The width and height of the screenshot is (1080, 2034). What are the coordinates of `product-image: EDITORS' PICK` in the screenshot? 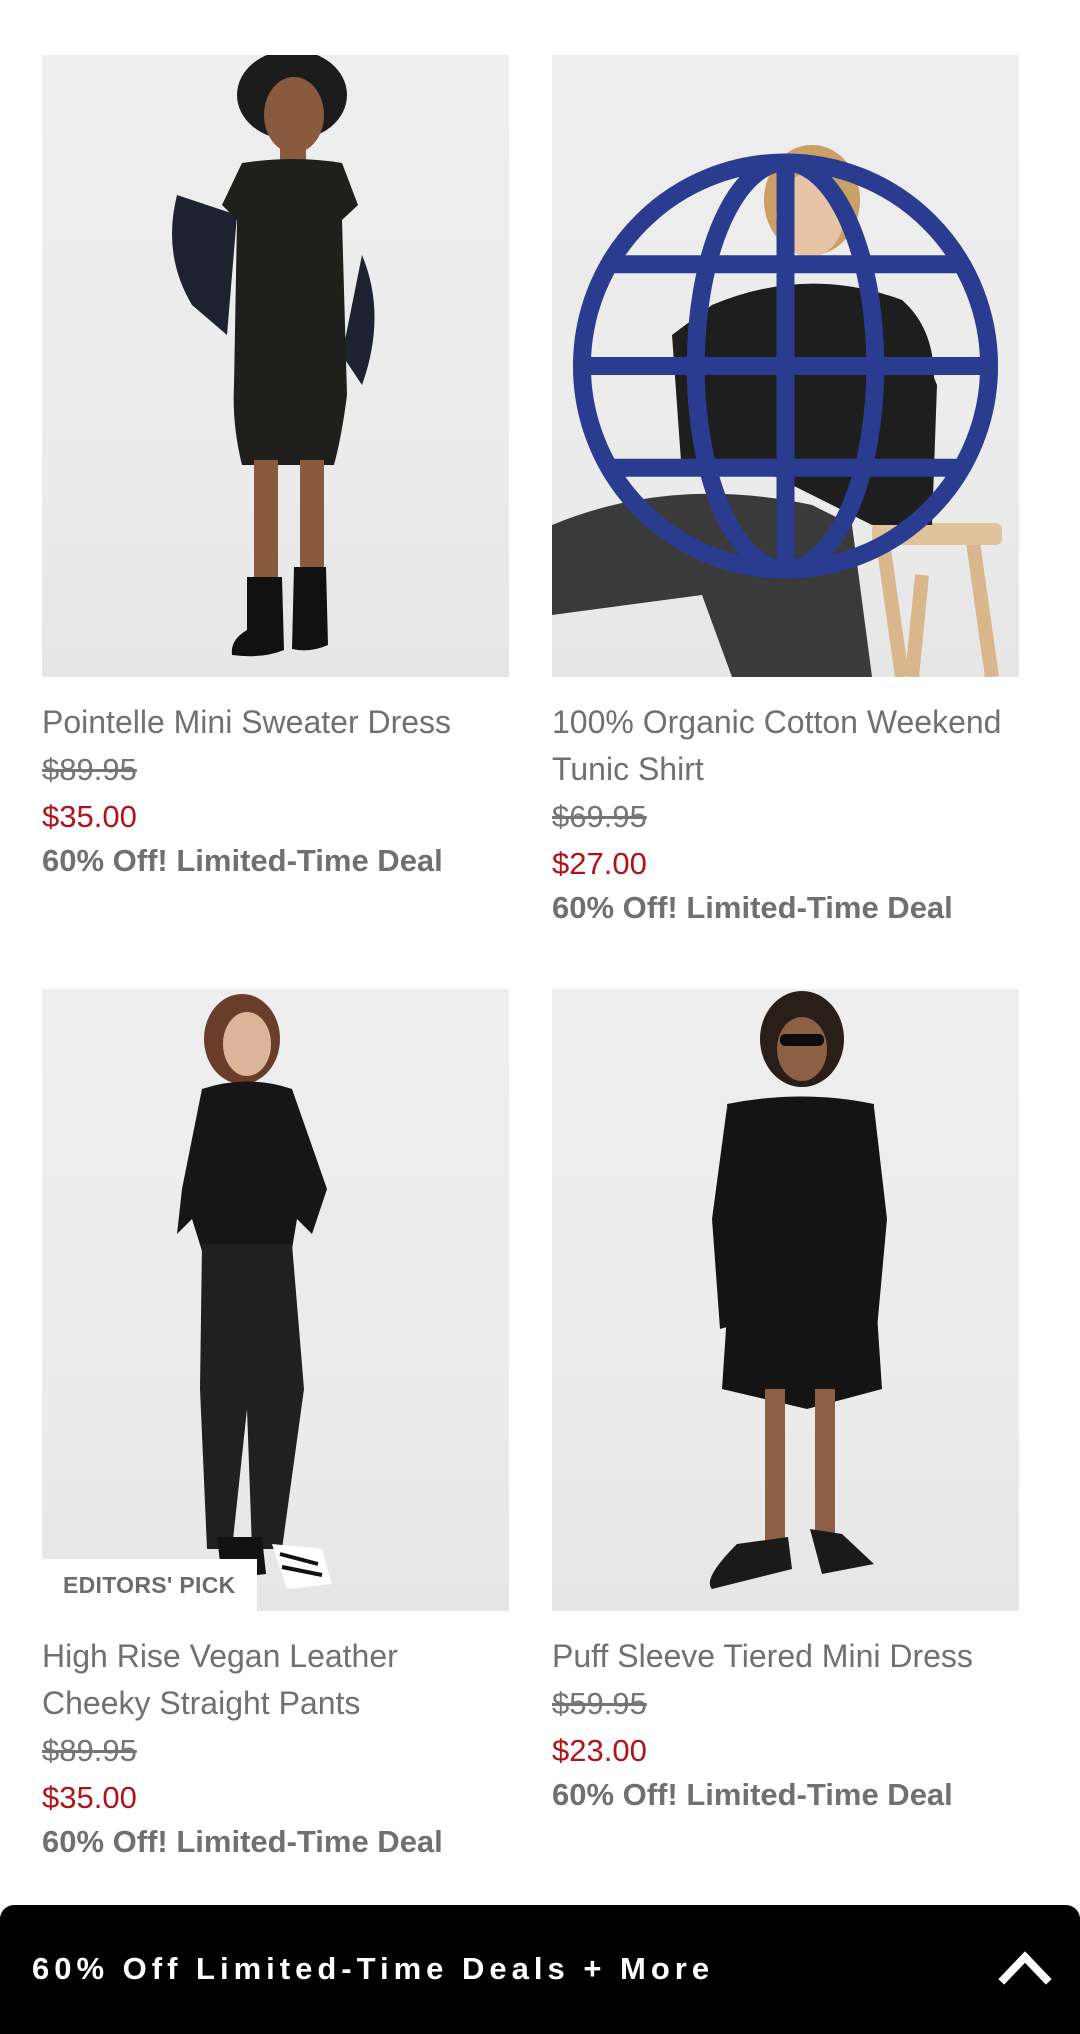 It's located at (275, 1300).